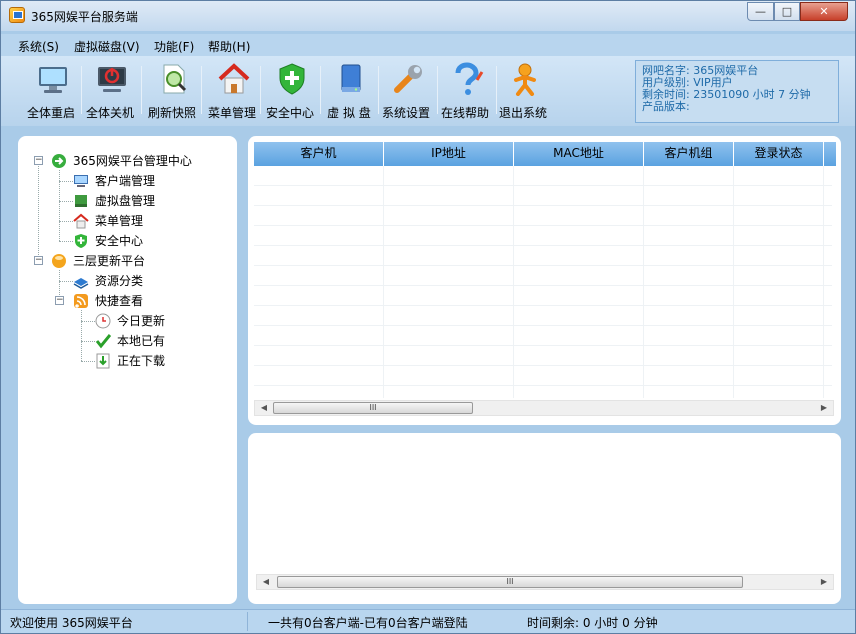  I want to click on arrow-right-icon, so click(59, 161).